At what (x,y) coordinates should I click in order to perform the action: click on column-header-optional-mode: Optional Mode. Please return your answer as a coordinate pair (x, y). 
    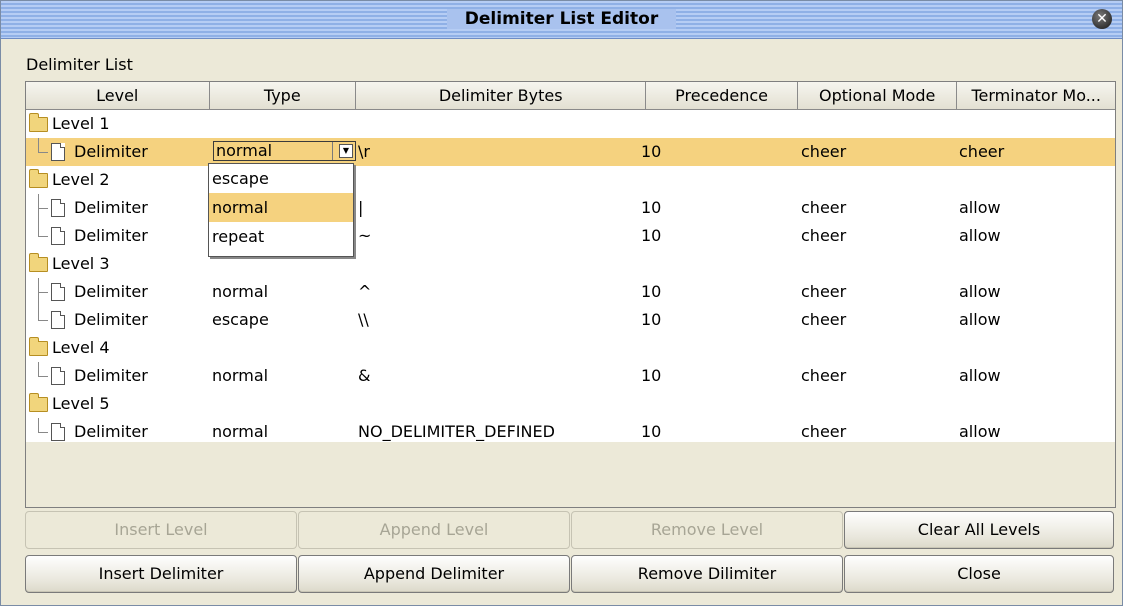
    Looking at the image, I should click on (877, 95).